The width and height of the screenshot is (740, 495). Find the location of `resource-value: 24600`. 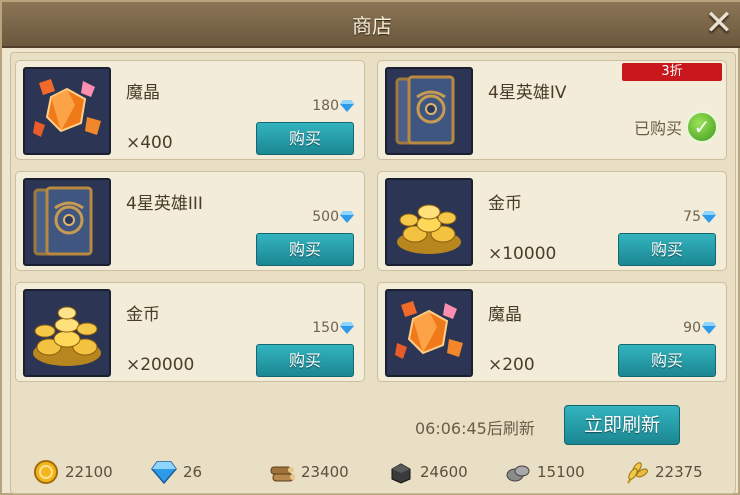

resource-value: 24600 is located at coordinates (444, 472).